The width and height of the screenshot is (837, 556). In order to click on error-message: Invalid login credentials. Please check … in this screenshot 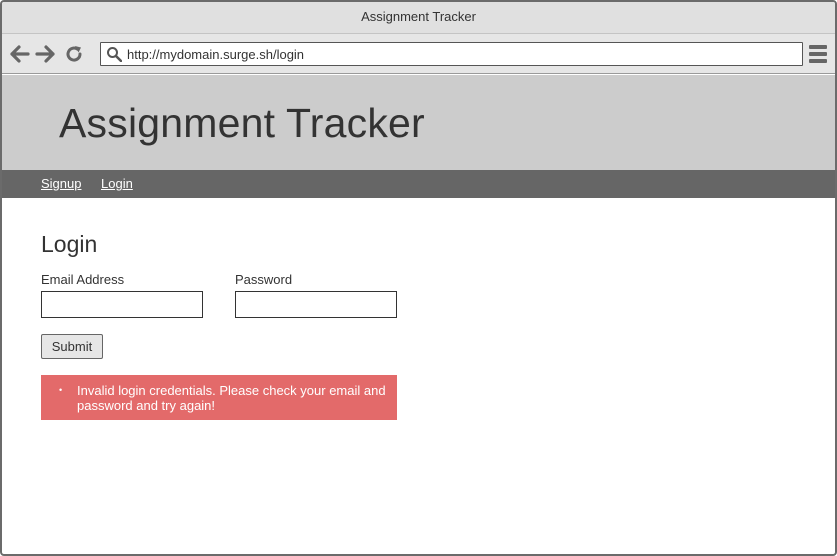, I will do `click(231, 398)`.